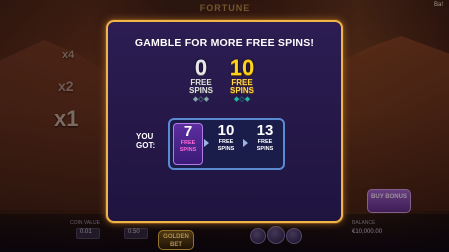 The width and height of the screenshot is (449, 252). Describe the element at coordinates (146, 145) in the screenshot. I see `you-got-line2: GOT:` at that location.